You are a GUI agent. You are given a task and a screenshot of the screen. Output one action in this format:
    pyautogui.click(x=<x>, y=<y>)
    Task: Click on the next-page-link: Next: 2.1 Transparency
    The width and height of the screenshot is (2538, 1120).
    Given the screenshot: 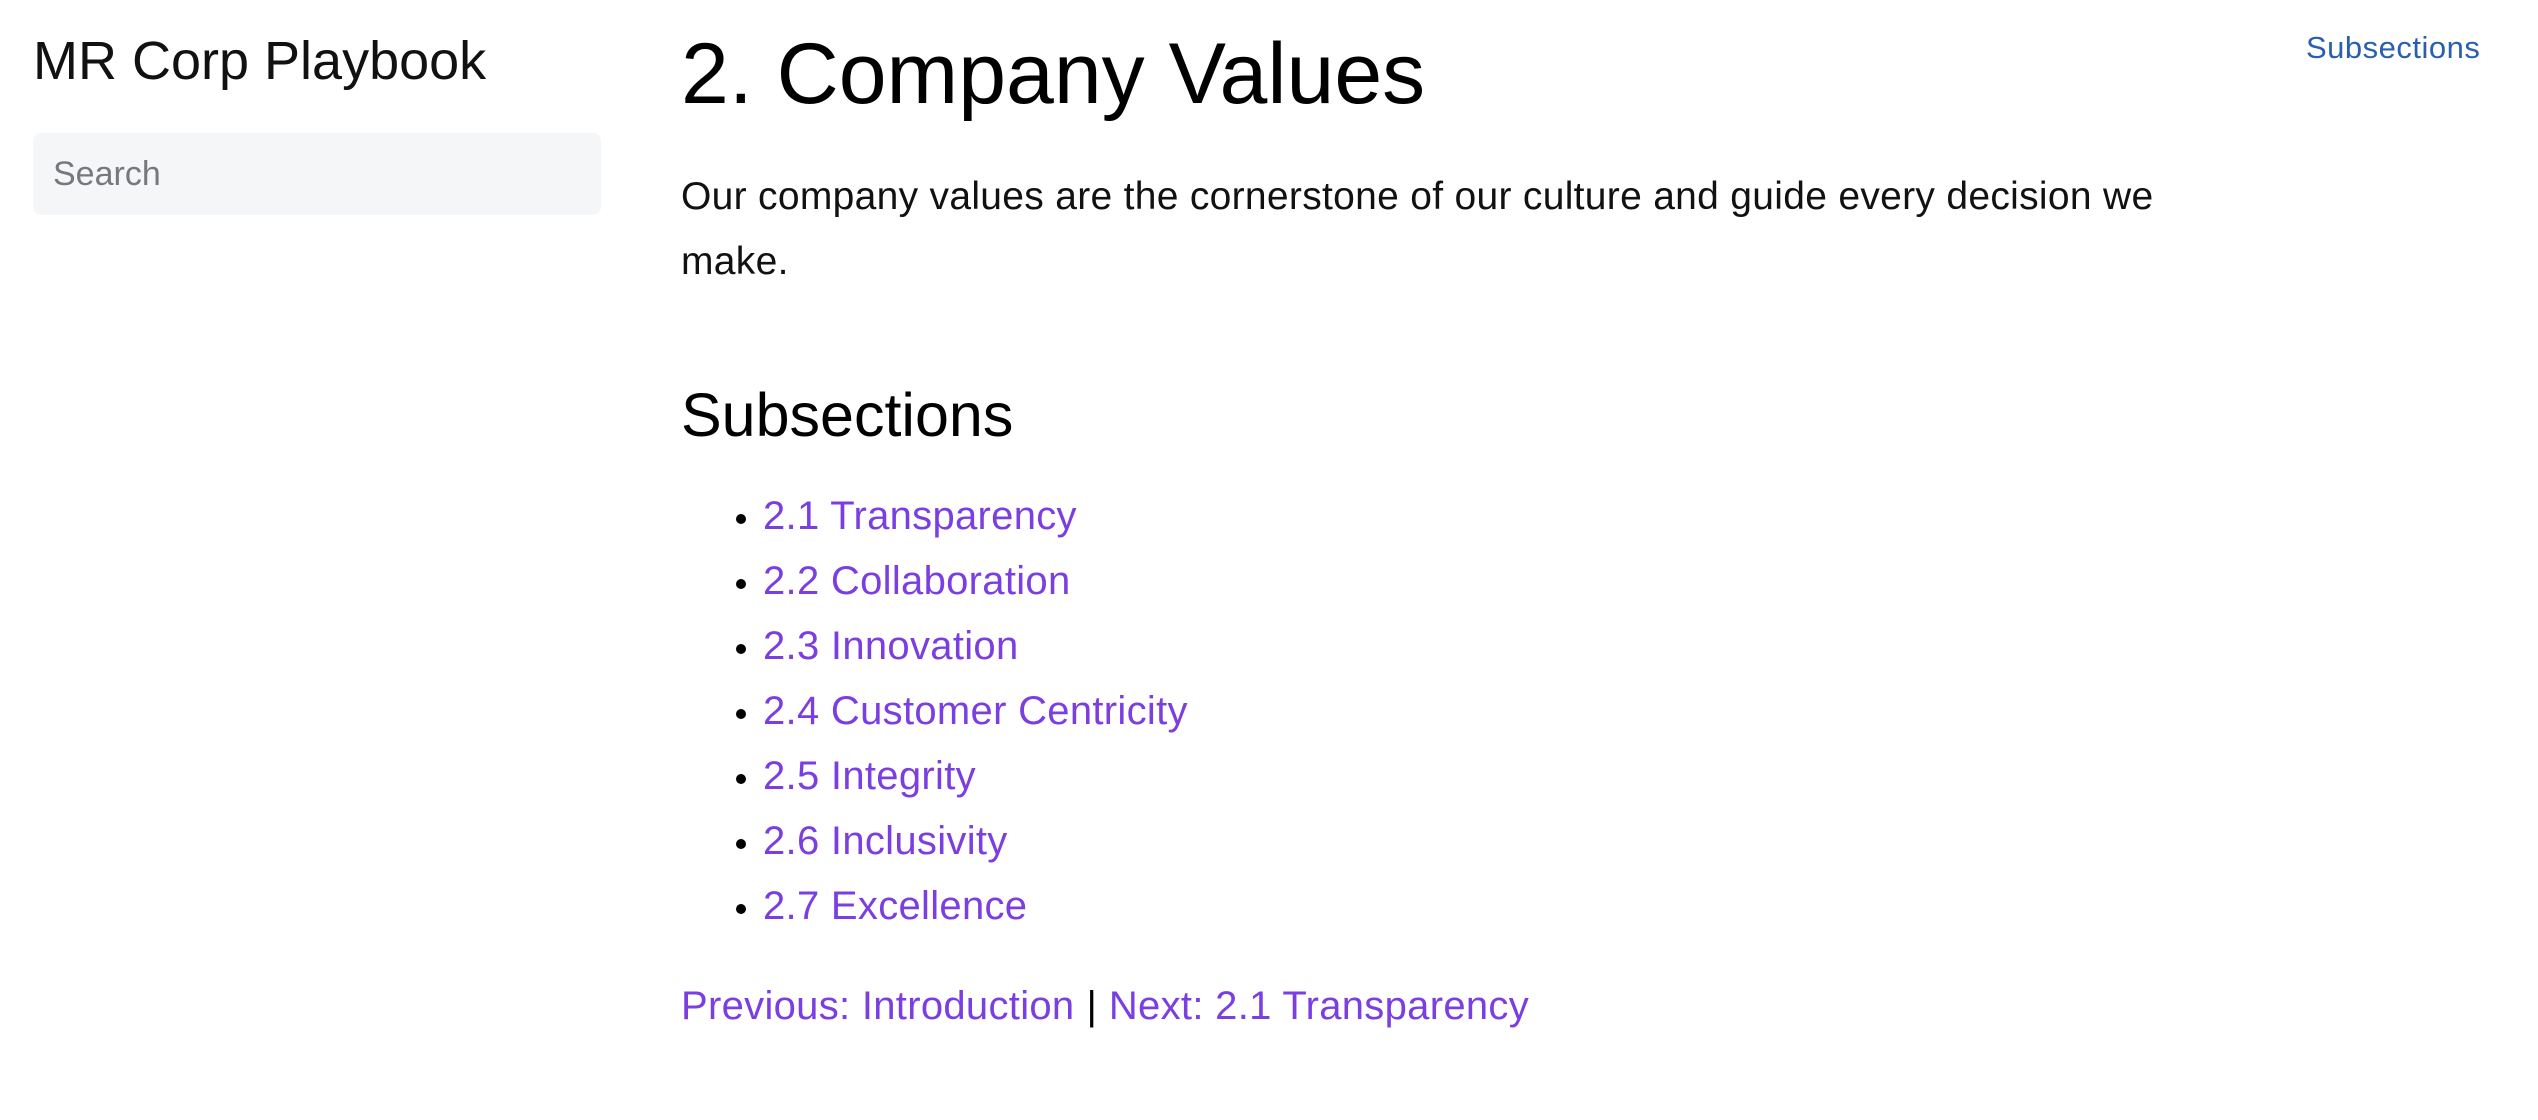 What is the action you would take?
    pyautogui.click(x=1319, y=1006)
    